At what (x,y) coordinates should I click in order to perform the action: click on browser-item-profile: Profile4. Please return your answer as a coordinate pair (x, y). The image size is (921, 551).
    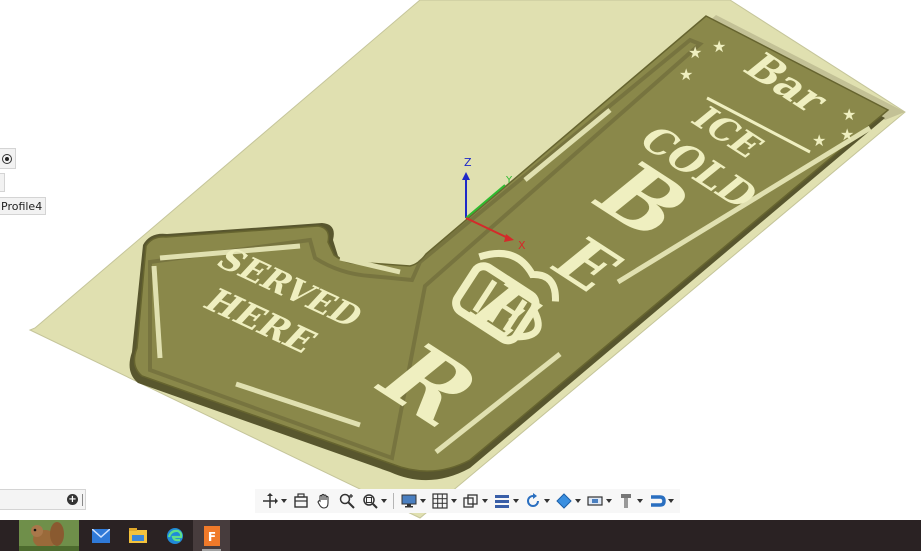
    Looking at the image, I should click on (23, 206).